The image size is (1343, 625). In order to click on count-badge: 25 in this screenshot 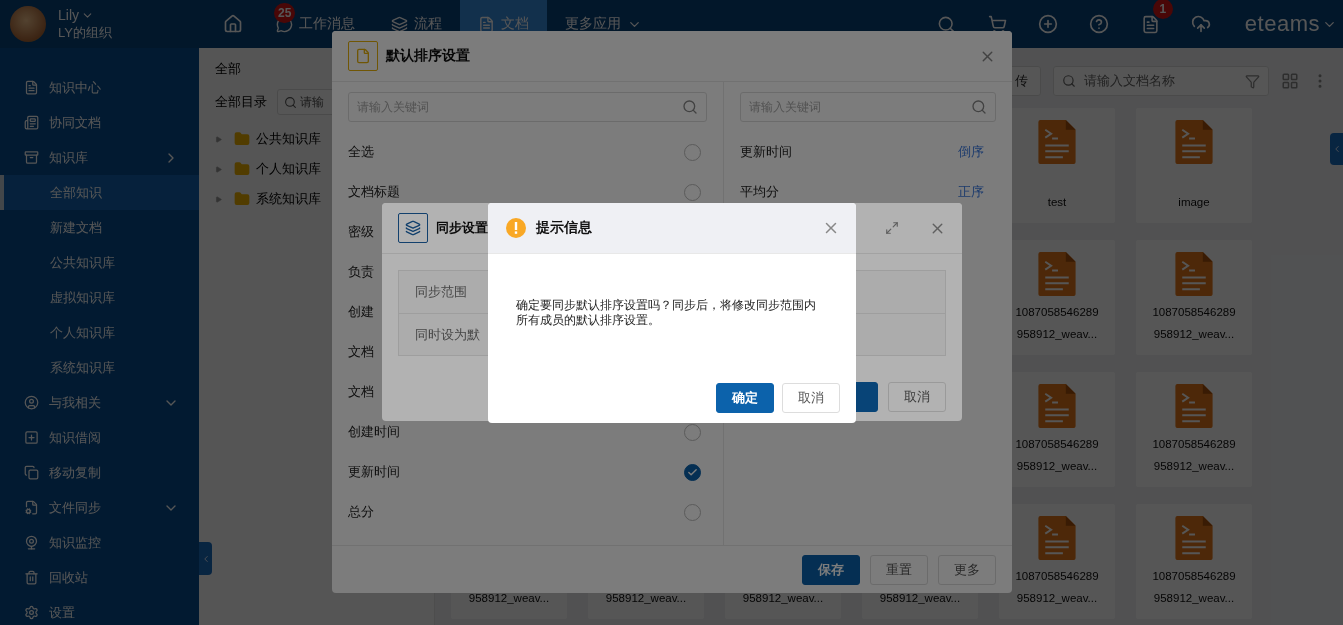, I will do `click(285, 13)`.